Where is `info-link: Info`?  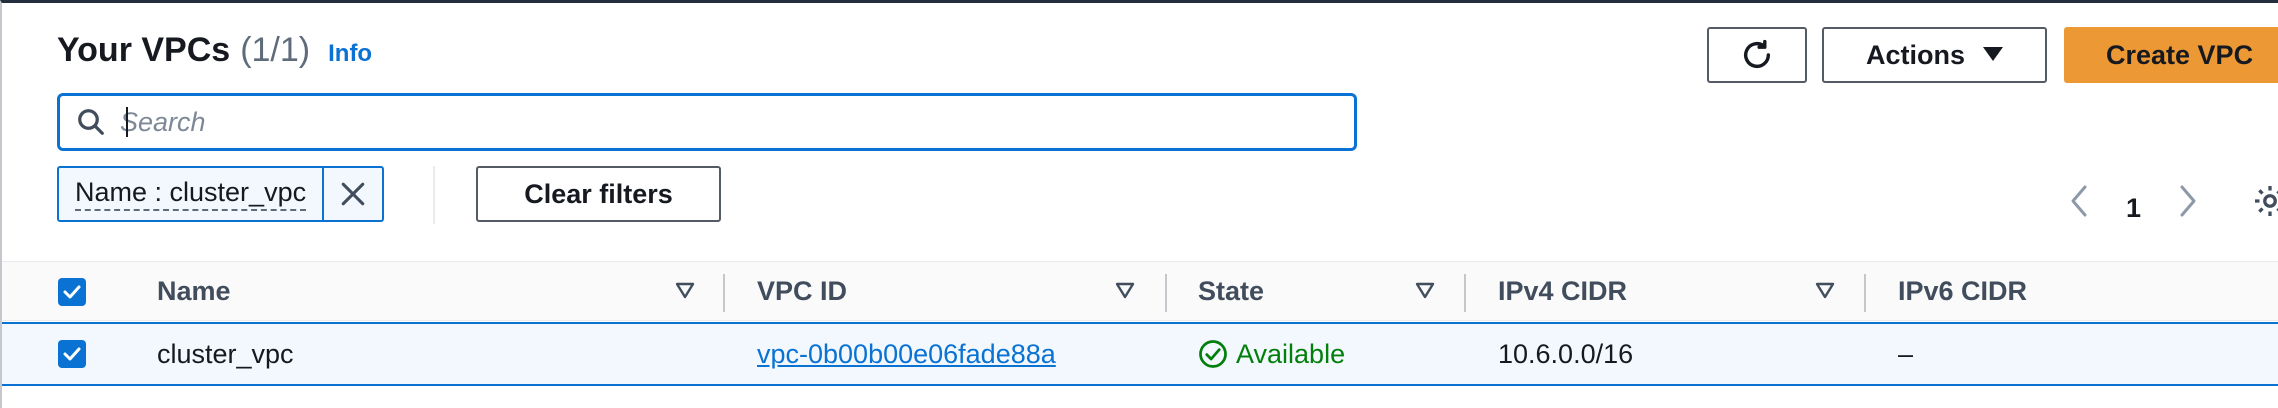
info-link: Info is located at coordinates (350, 54).